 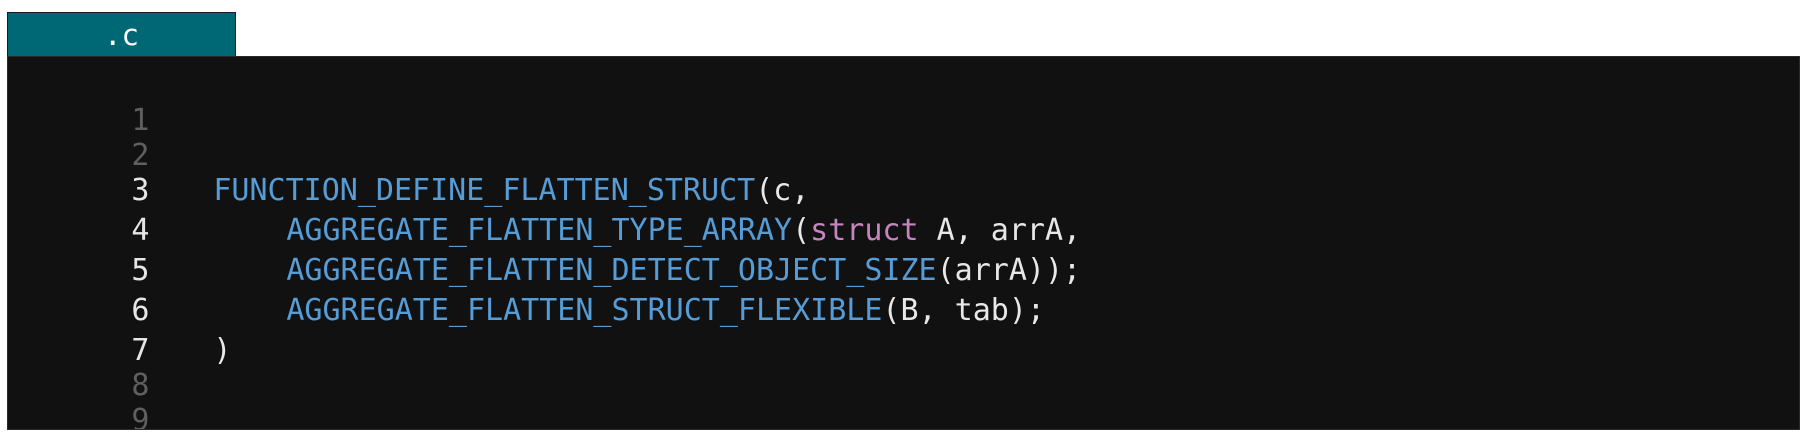 What do you see at coordinates (408, 169) in the screenshot?
I see `code-line: 3 FUNCTION_DEFINE_FLATTEN_STRUCT(c,` at bounding box center [408, 169].